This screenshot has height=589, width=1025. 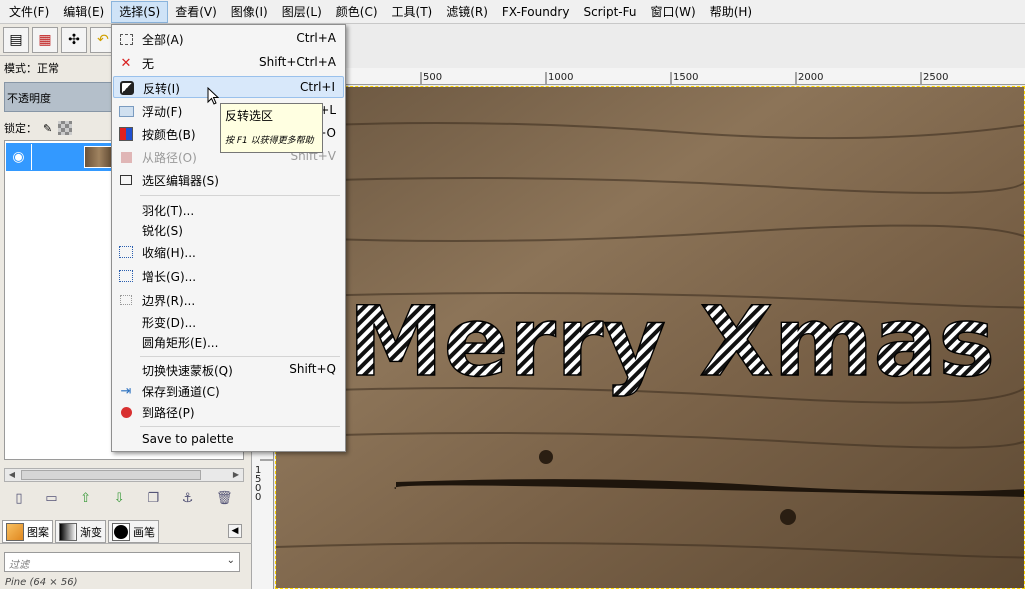 What do you see at coordinates (249, 12) in the screenshot?
I see `menu-image: 图像(I)` at bounding box center [249, 12].